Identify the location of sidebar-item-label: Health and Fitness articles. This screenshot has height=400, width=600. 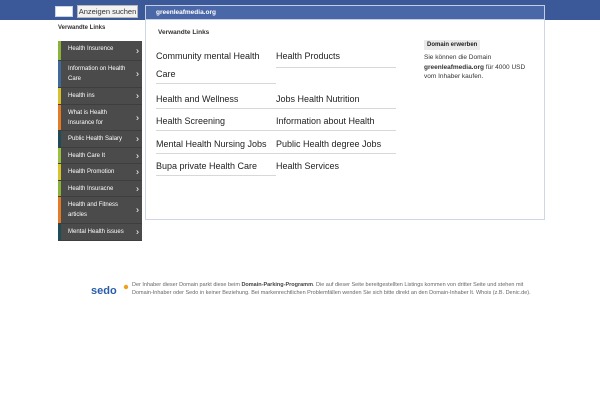
(93, 210).